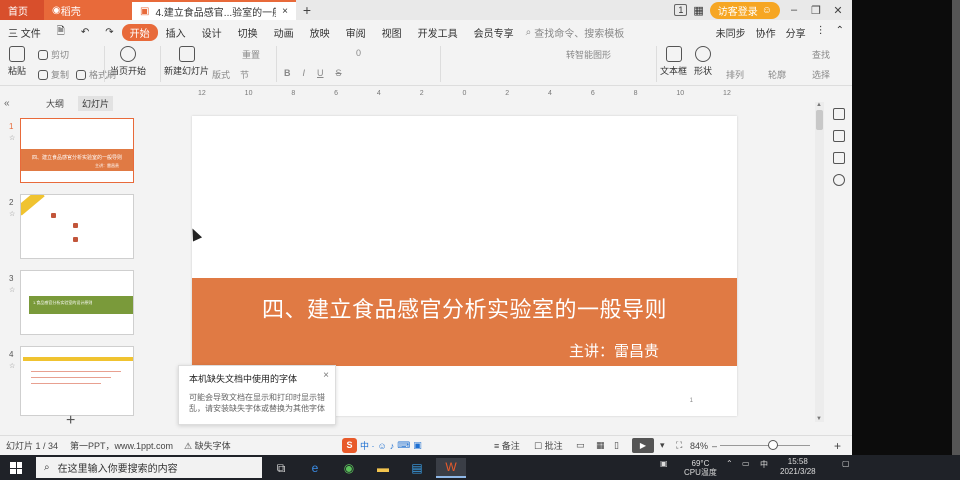 The width and height of the screenshot is (960, 480). Describe the element at coordinates (821, 32) in the screenshot. I see `more-icon: ⋮` at that location.